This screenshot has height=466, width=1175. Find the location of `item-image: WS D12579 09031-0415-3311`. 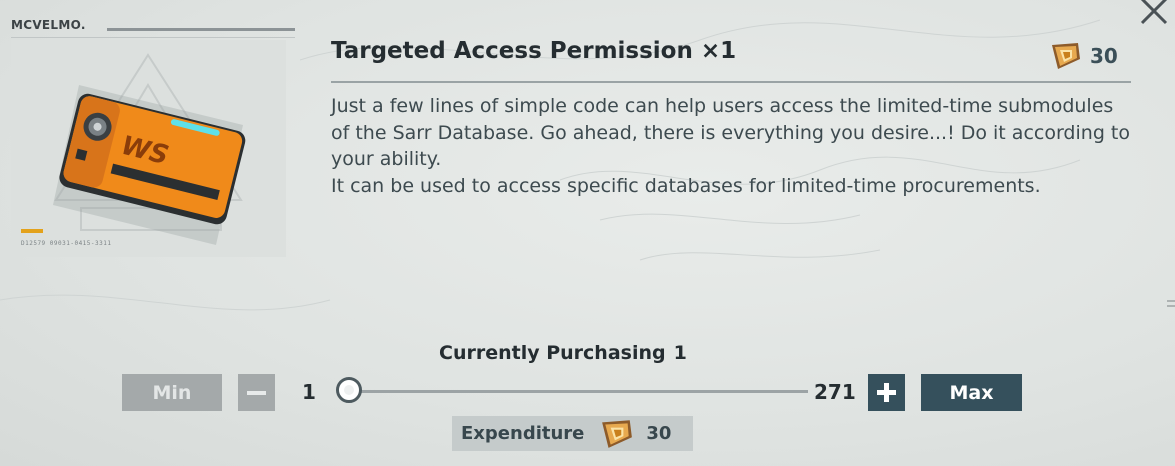

item-image: WS D12579 09031-0415-3311 is located at coordinates (148, 148).